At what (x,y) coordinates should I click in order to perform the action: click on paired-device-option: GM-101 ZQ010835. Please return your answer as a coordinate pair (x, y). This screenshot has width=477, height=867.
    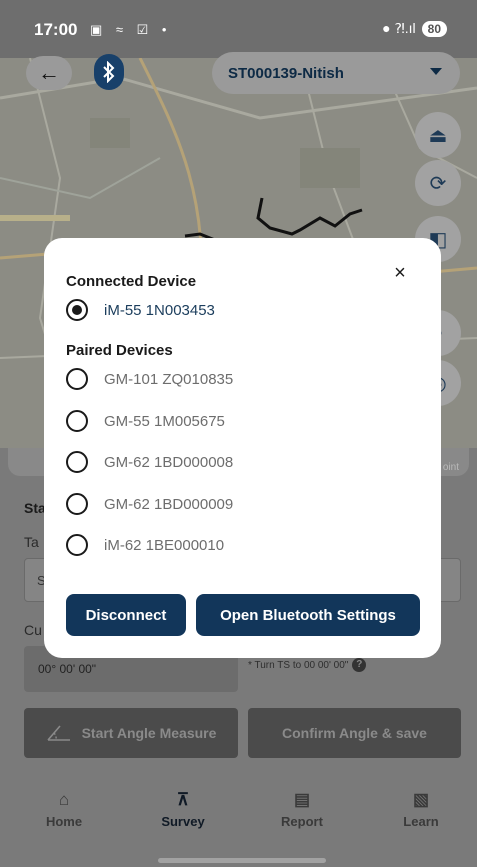
    Looking at the image, I should click on (149, 379).